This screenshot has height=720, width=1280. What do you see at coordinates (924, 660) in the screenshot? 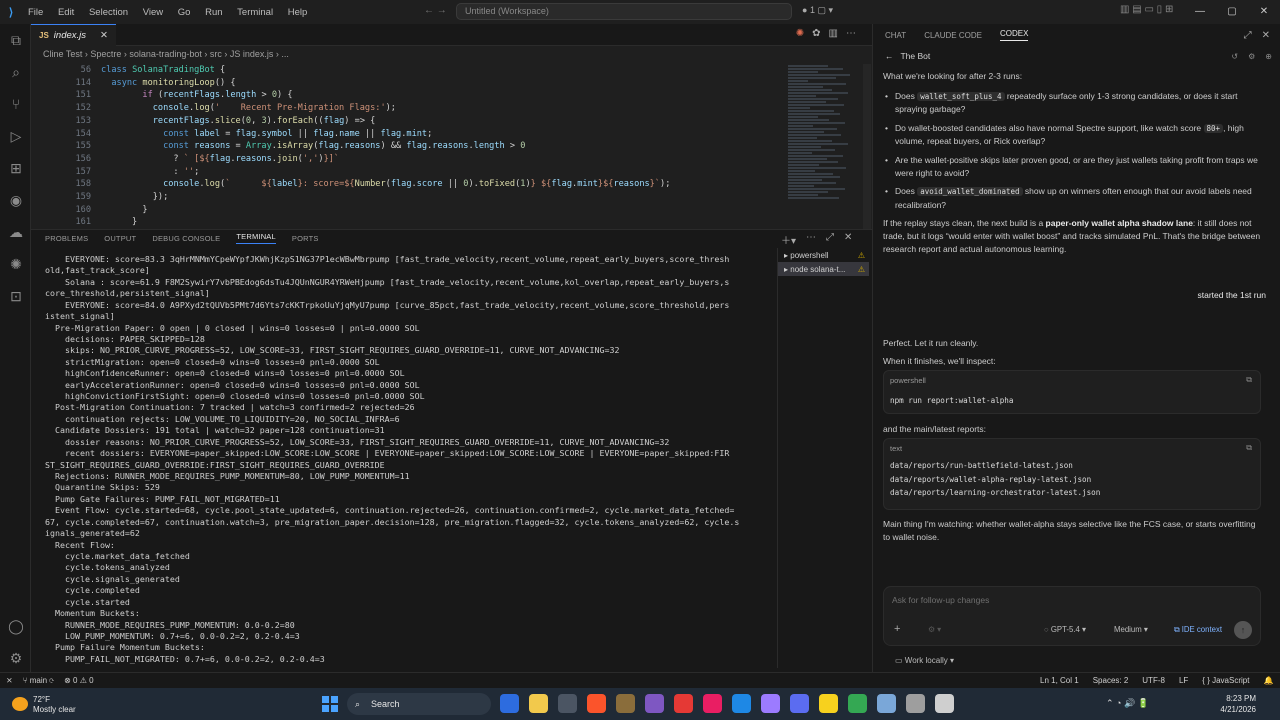
I see `work-locally-dropdown: ▭ Work locally ▾` at bounding box center [924, 660].